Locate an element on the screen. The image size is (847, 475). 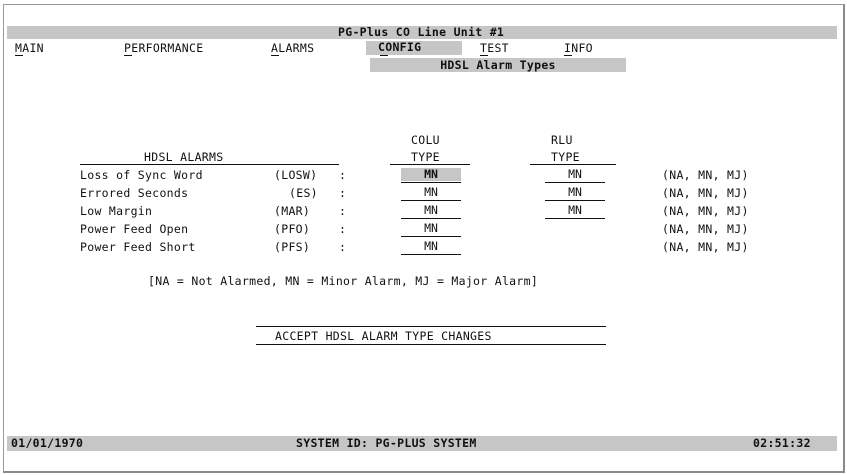
row-pfs-colon: : is located at coordinates (343, 247).